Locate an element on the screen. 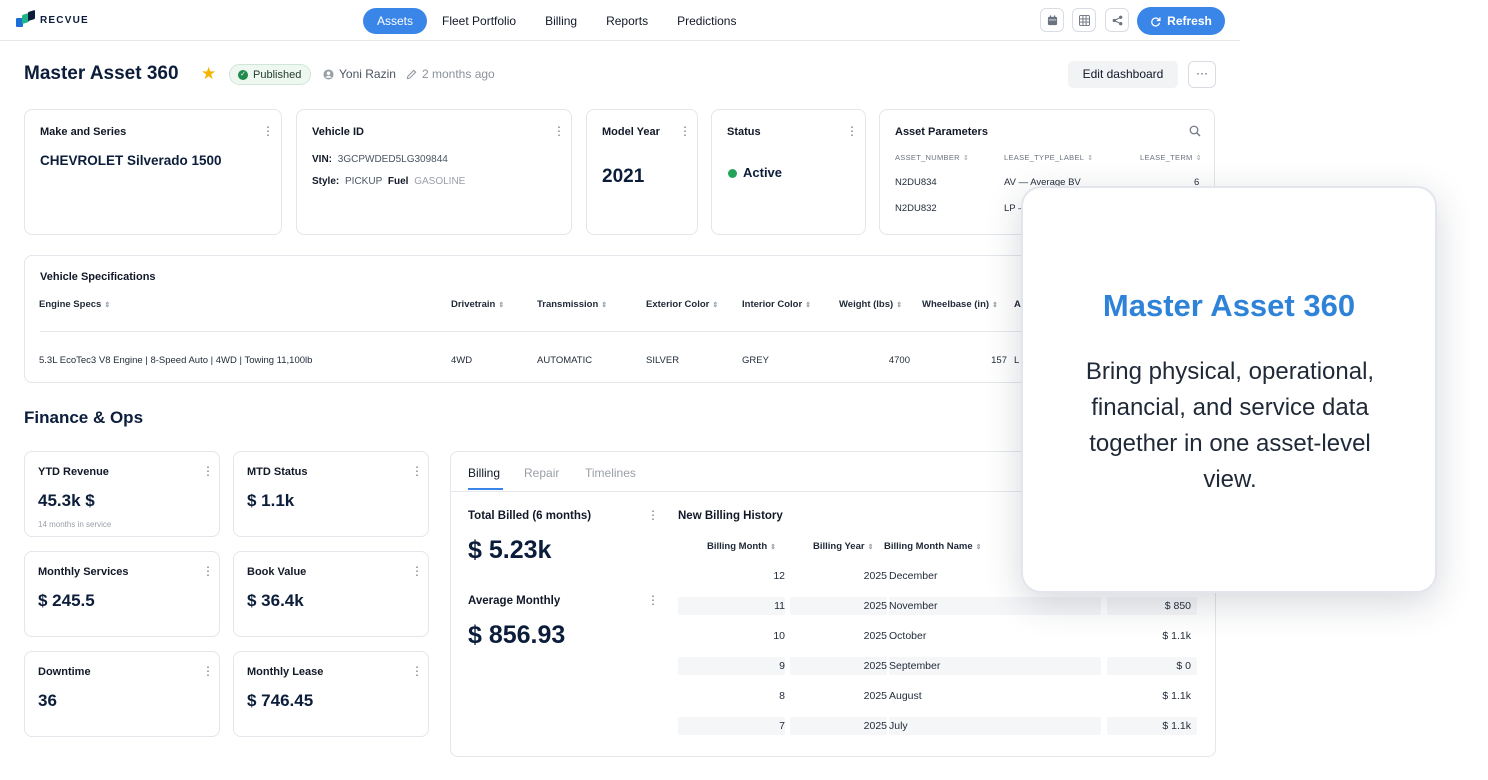 The height and width of the screenshot is (780, 1488). refresh-icon is located at coordinates (1156, 21).